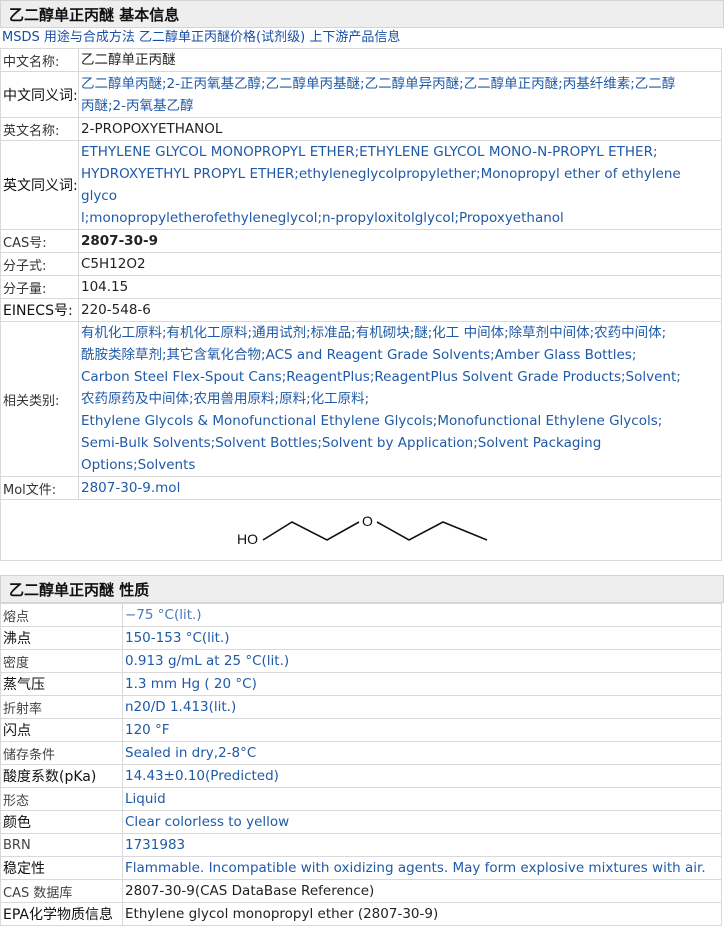 This screenshot has height=926, width=724. What do you see at coordinates (247, 539) in the screenshot?
I see `structure-ho-label: HO` at bounding box center [247, 539].